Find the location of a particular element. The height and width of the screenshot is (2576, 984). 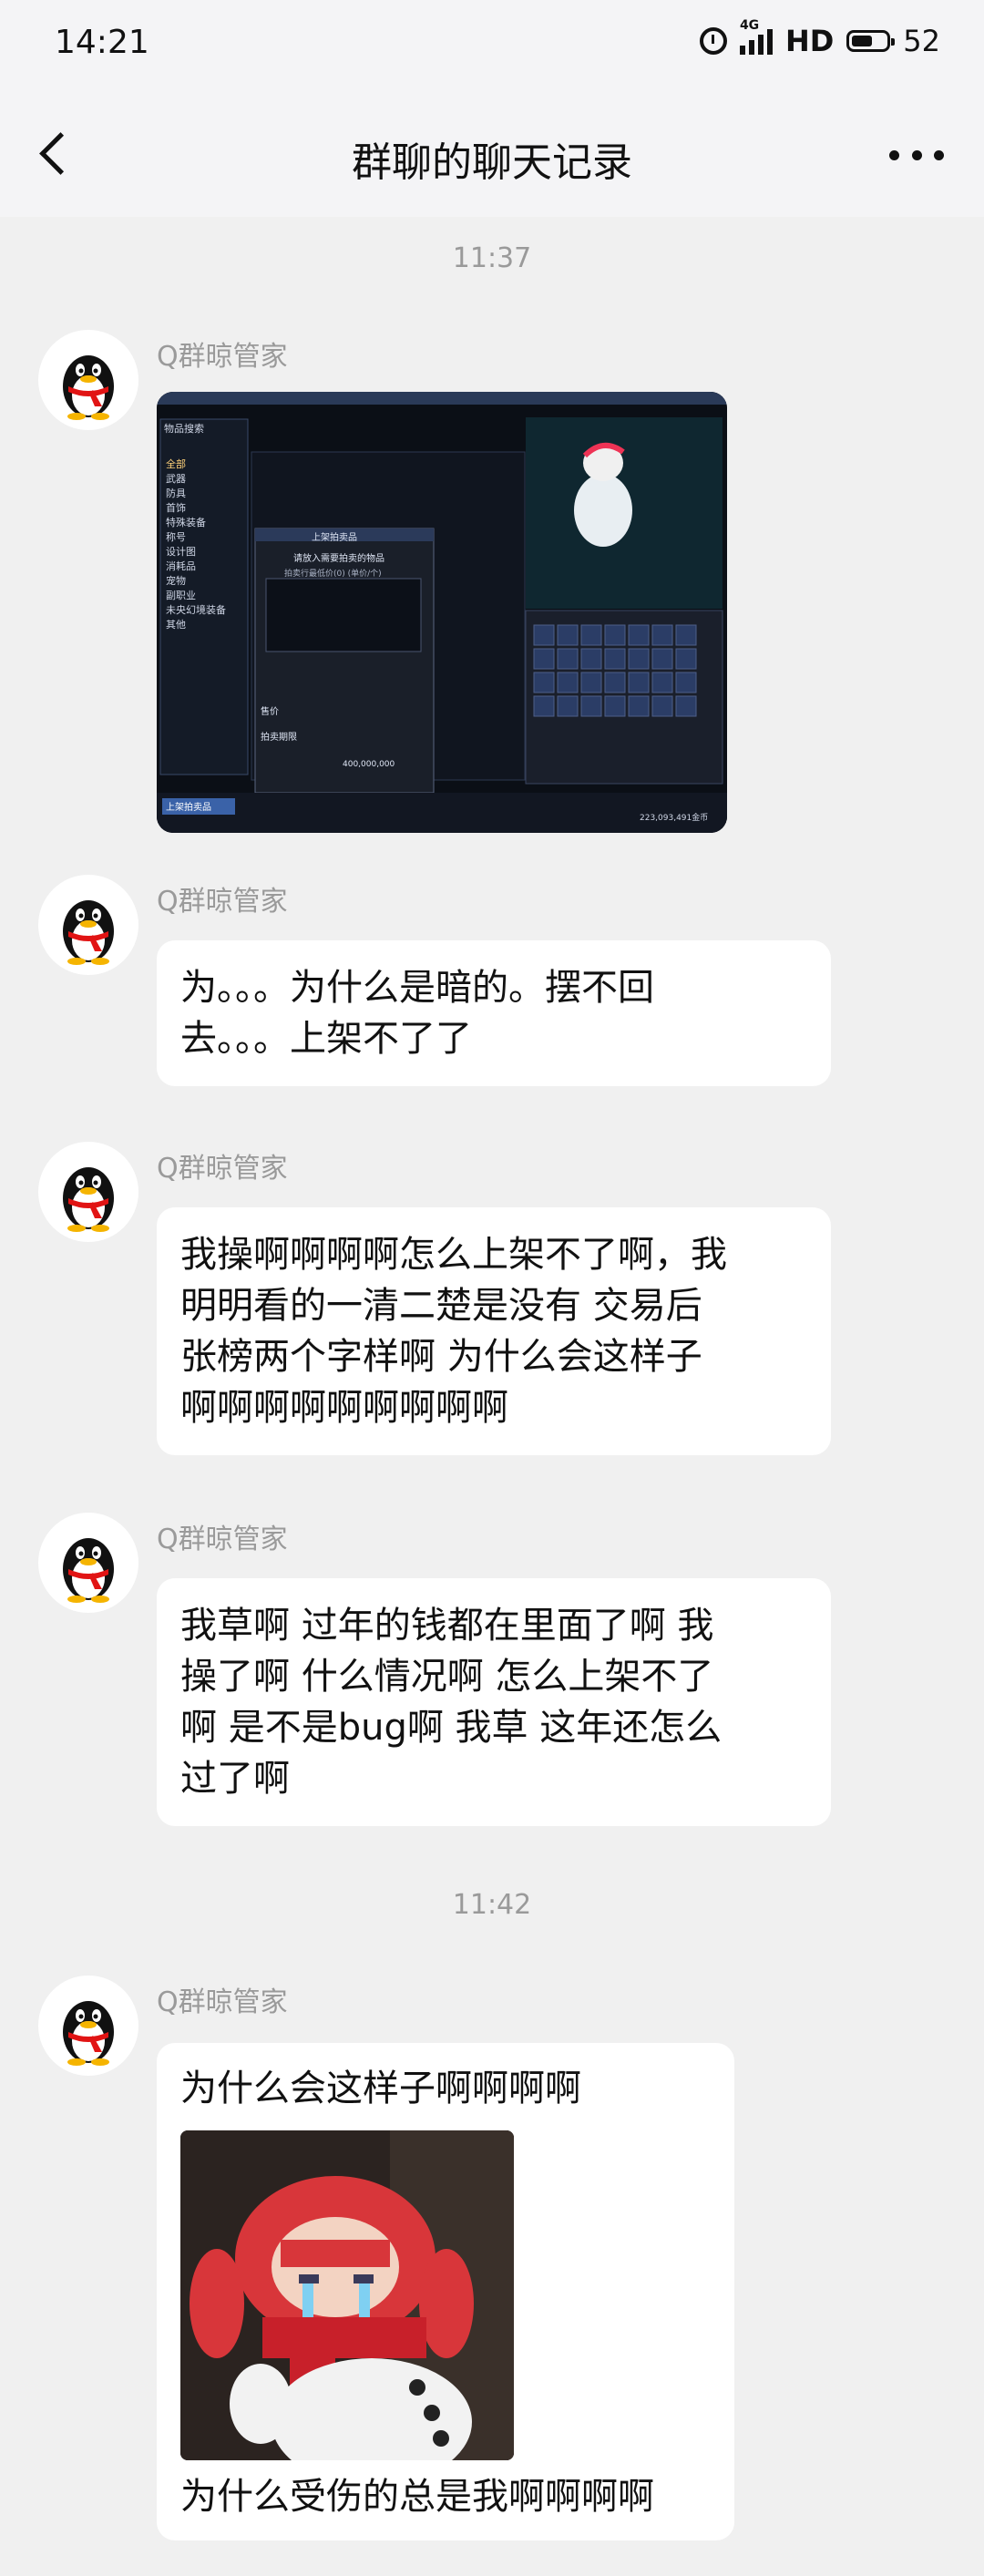

message-line: 为。。。为什么是暗的。摆不回 is located at coordinates (417, 988).